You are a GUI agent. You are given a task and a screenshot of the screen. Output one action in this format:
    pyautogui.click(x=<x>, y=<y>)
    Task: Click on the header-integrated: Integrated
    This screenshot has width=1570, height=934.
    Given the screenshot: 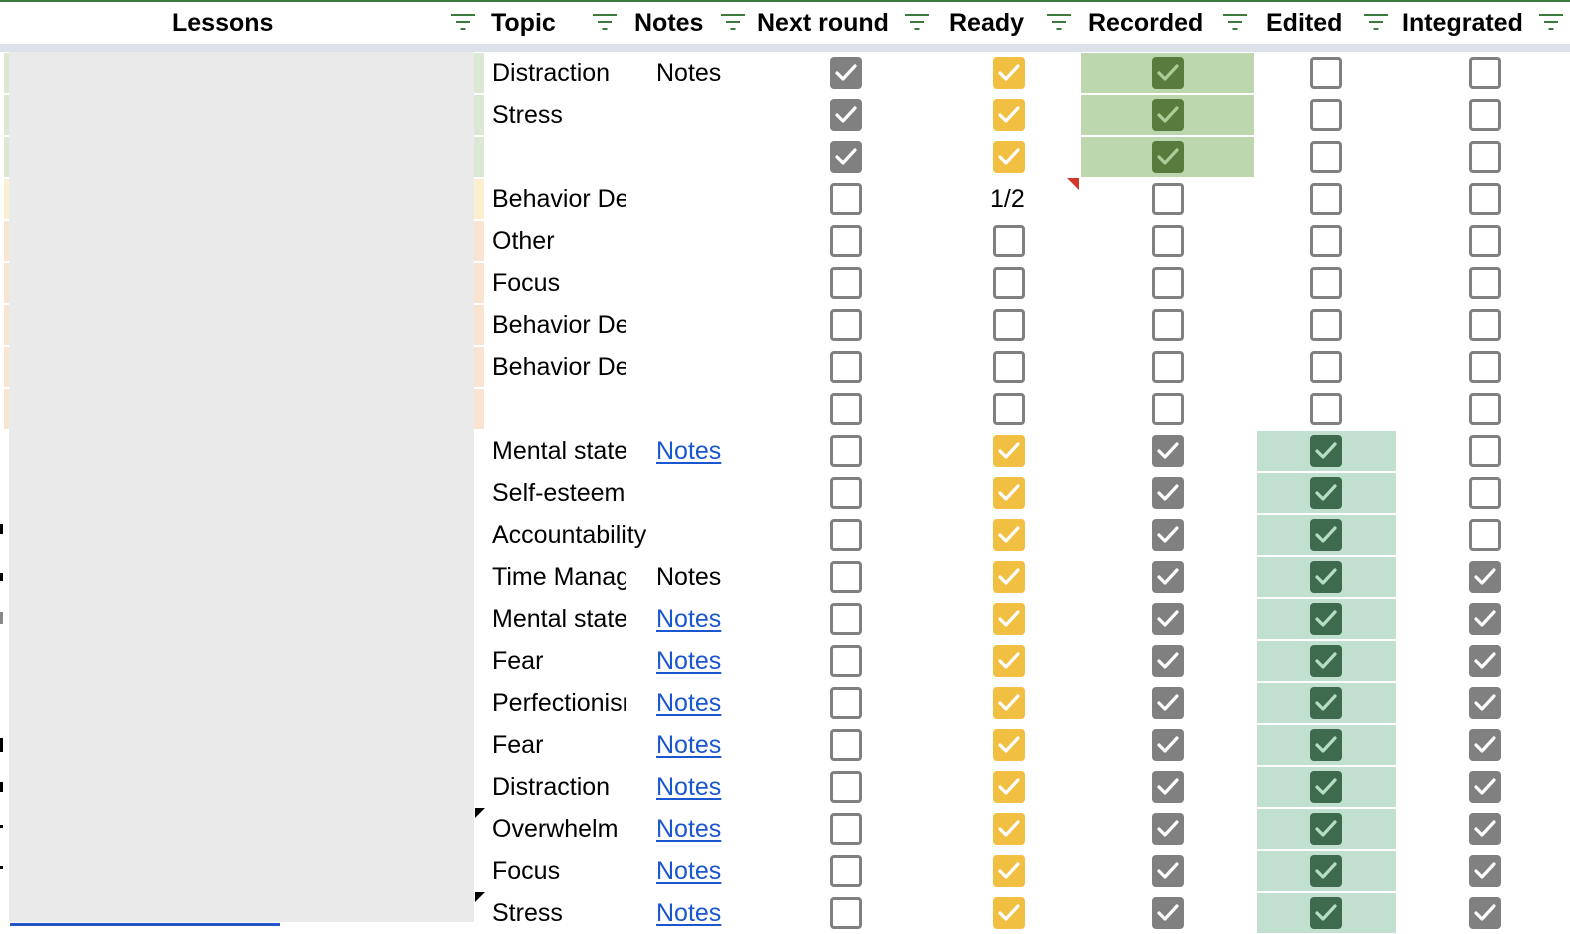 What is the action you would take?
    pyautogui.click(x=1462, y=23)
    